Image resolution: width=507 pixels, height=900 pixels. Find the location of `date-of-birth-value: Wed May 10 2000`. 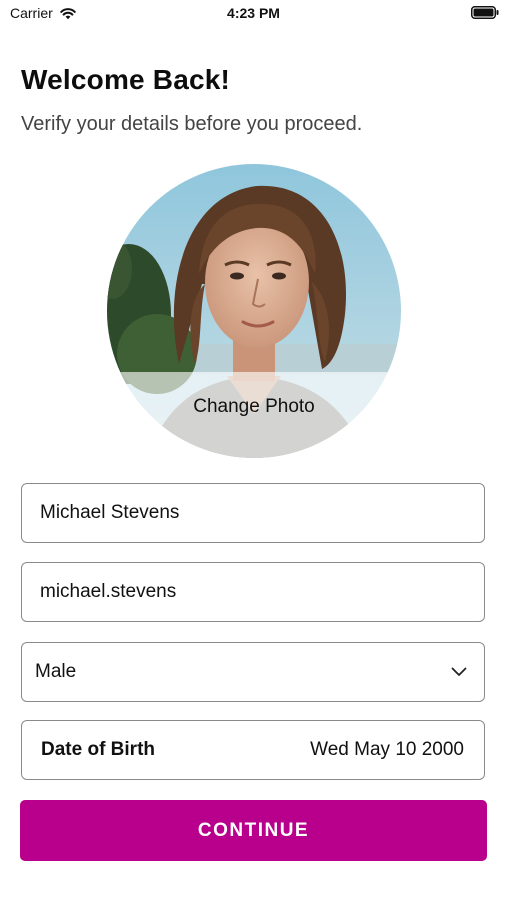

date-of-birth-value: Wed May 10 2000 is located at coordinates (387, 749).